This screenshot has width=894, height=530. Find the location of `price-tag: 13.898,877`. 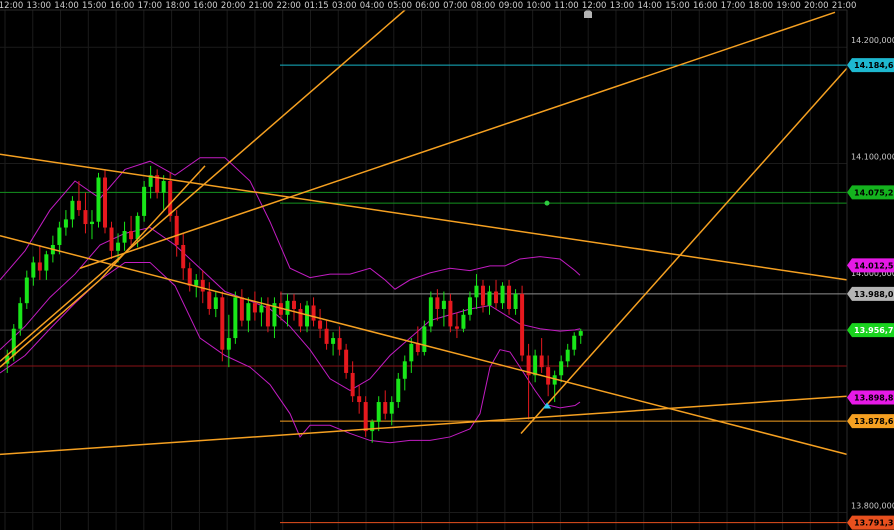

price-tag: 13.898,877 is located at coordinates (870, 397).